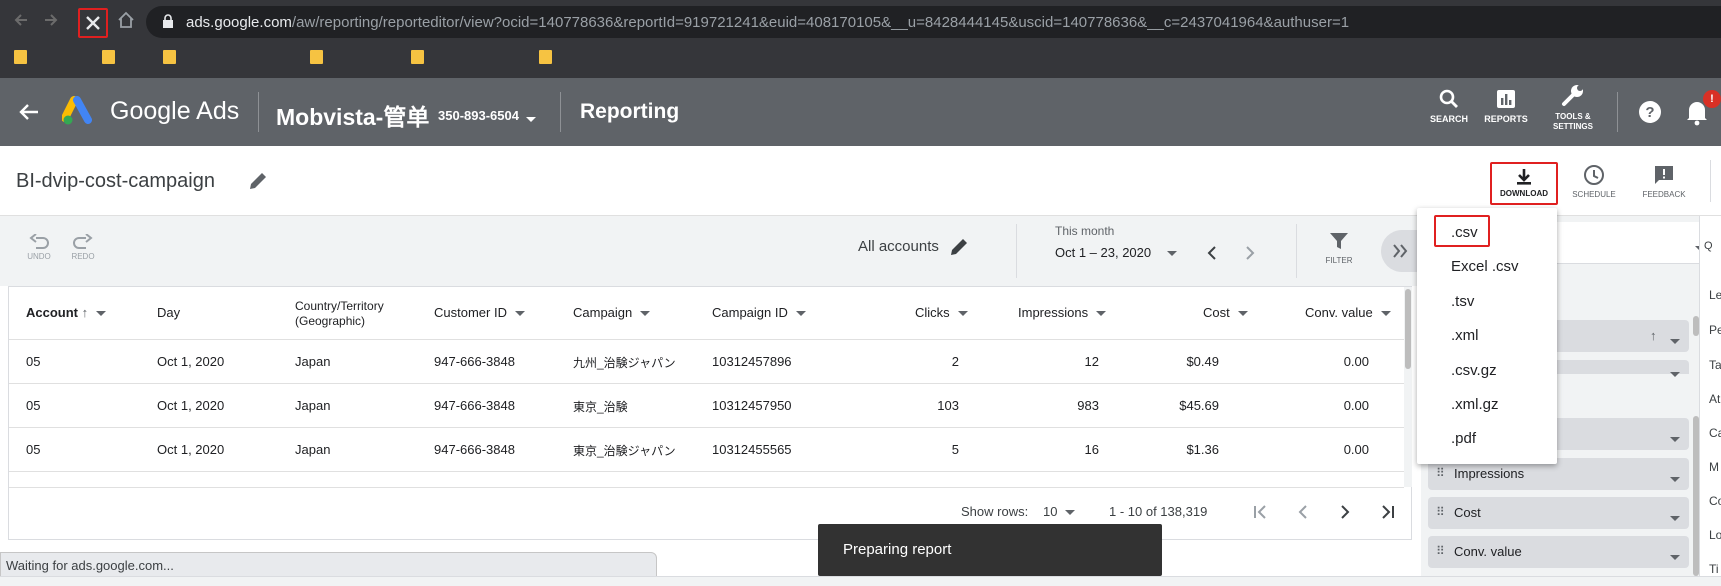 The height and width of the screenshot is (586, 1721). I want to click on schedule-button: SCHEDULE, so click(1594, 181).